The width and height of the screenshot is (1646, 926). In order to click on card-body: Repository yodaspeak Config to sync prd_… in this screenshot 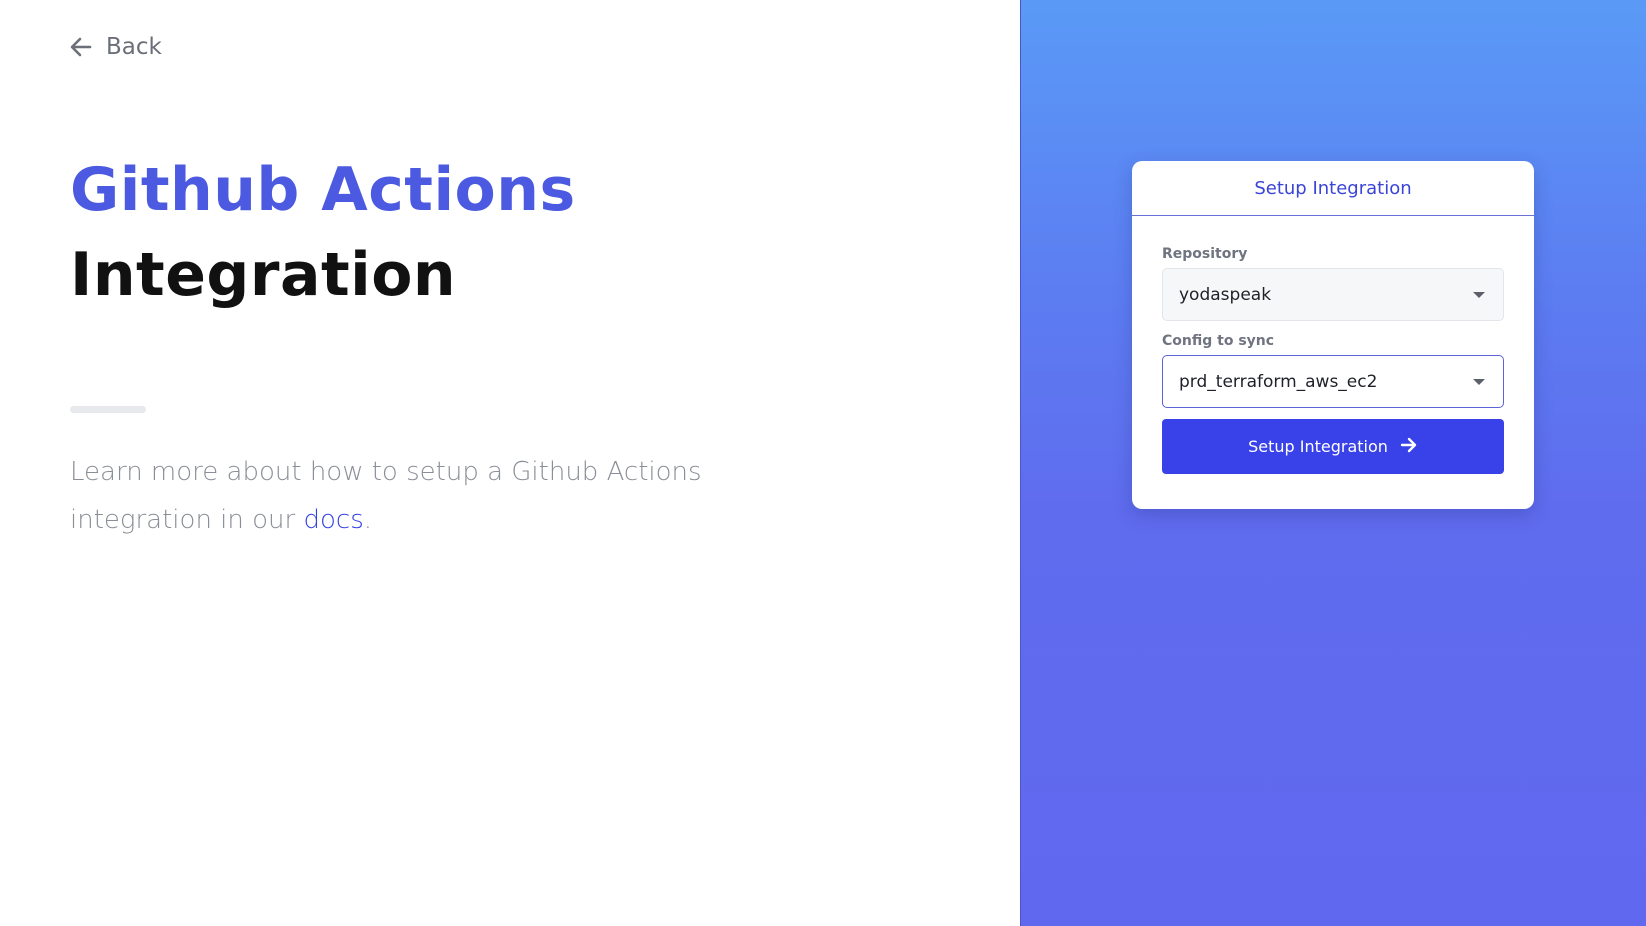, I will do `click(1333, 345)`.